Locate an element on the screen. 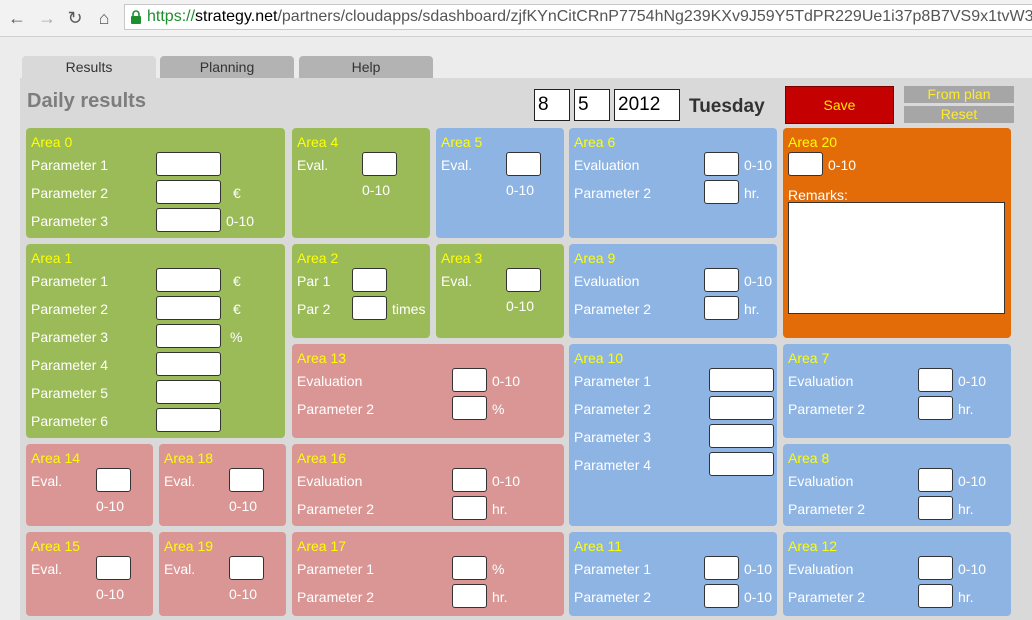  area-9-evaluation-input is located at coordinates (721, 280).